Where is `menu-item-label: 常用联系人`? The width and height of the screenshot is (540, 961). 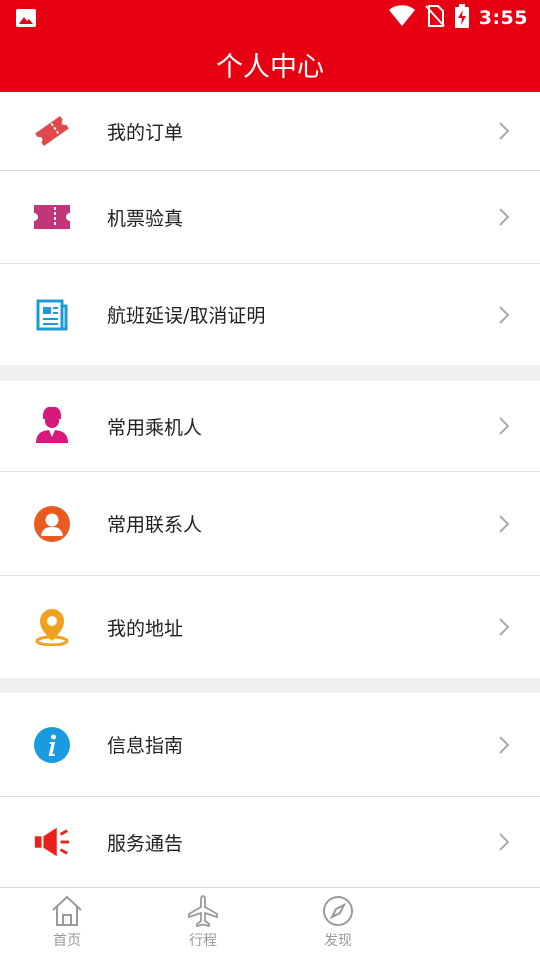 menu-item-label: 常用联系人 is located at coordinates (155, 525).